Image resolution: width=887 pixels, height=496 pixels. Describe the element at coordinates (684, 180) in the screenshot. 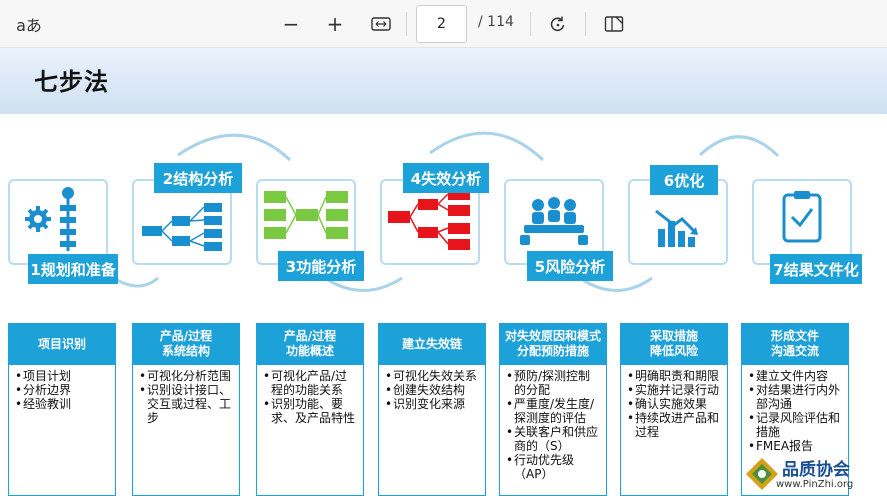

I see `step-label-6: 6优化` at that location.